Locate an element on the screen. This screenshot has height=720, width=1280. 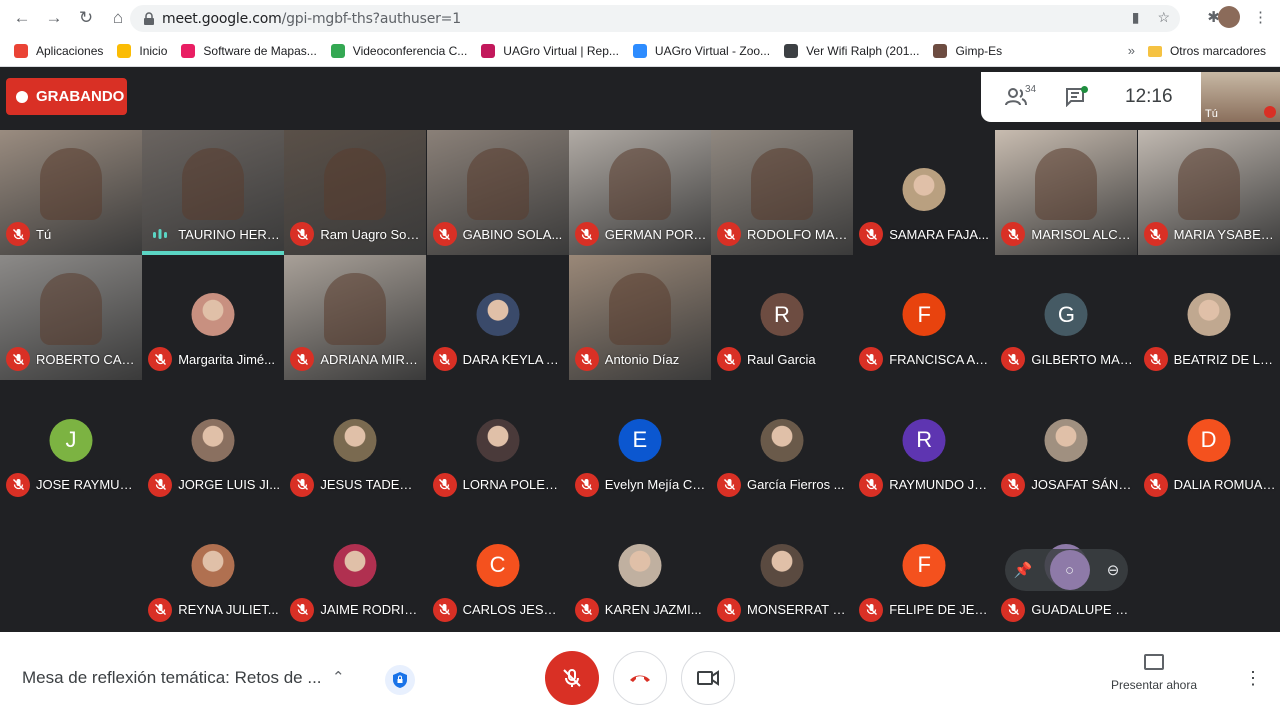
hang-up-icon is located at coordinates (640, 678).